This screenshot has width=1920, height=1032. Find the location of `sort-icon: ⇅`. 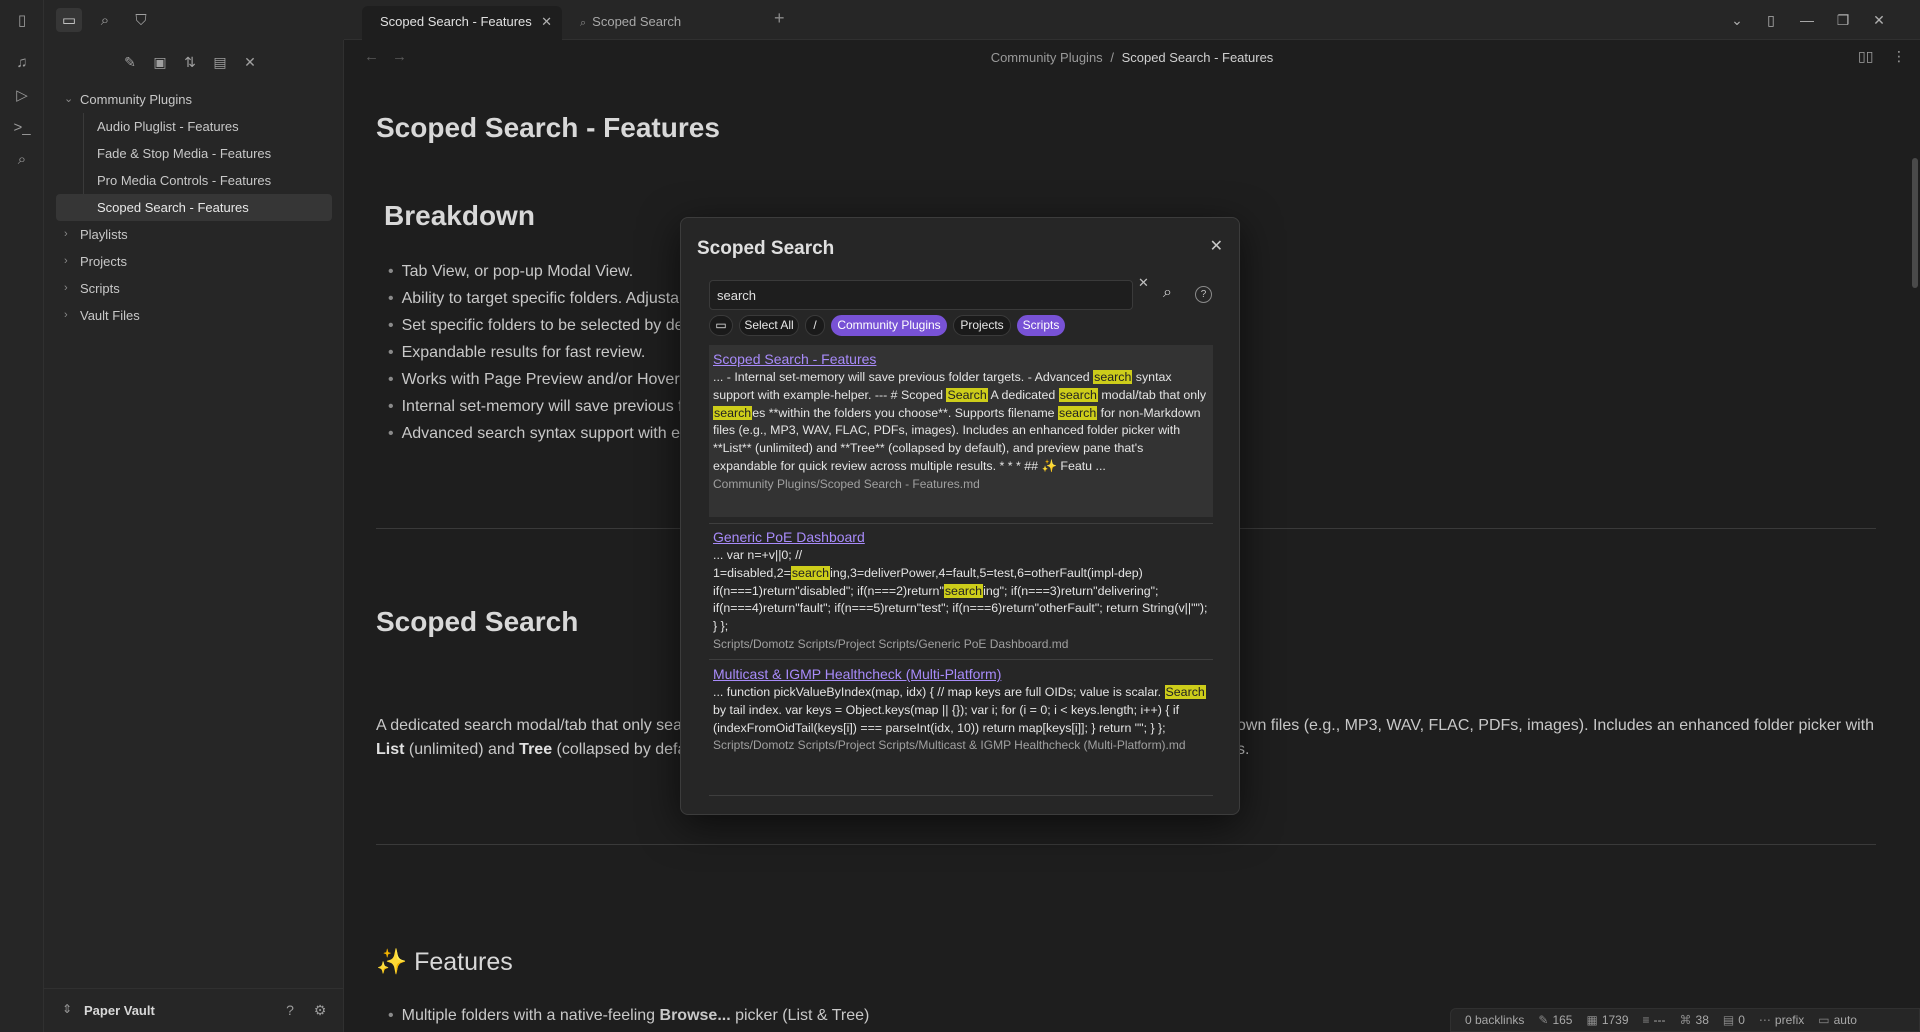

sort-icon: ⇅ is located at coordinates (190, 62).